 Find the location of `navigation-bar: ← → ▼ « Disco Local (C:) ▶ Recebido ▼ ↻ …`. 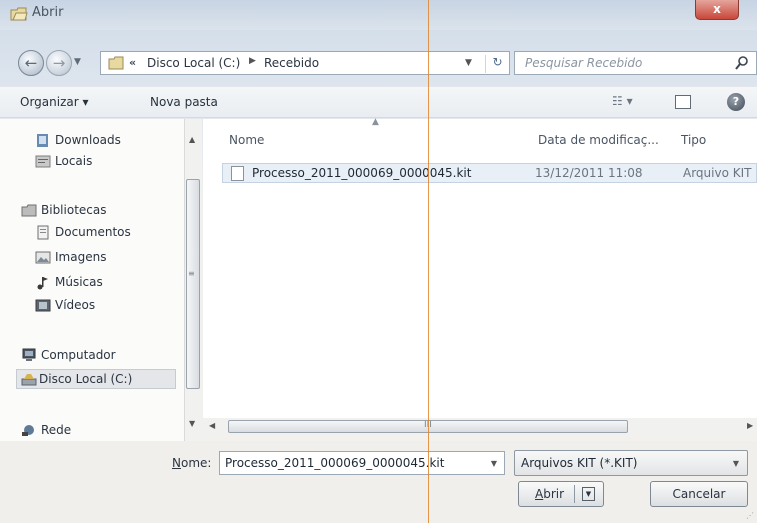

navigation-bar: ← → ▼ « Disco Local (C:) ▶ Recebido ▼ ↻ … is located at coordinates (378, 62).